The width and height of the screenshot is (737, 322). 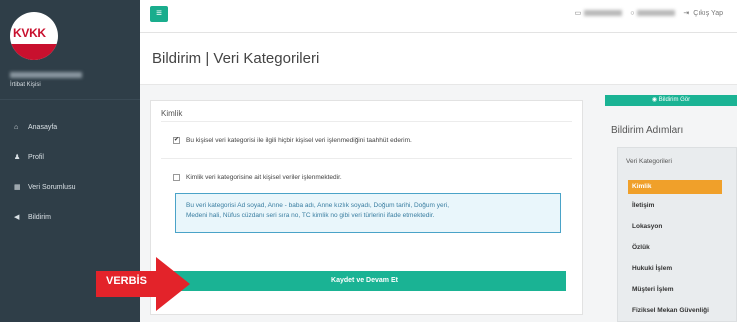 What do you see at coordinates (675, 247) in the screenshot?
I see `step-ozluk: Özlük` at bounding box center [675, 247].